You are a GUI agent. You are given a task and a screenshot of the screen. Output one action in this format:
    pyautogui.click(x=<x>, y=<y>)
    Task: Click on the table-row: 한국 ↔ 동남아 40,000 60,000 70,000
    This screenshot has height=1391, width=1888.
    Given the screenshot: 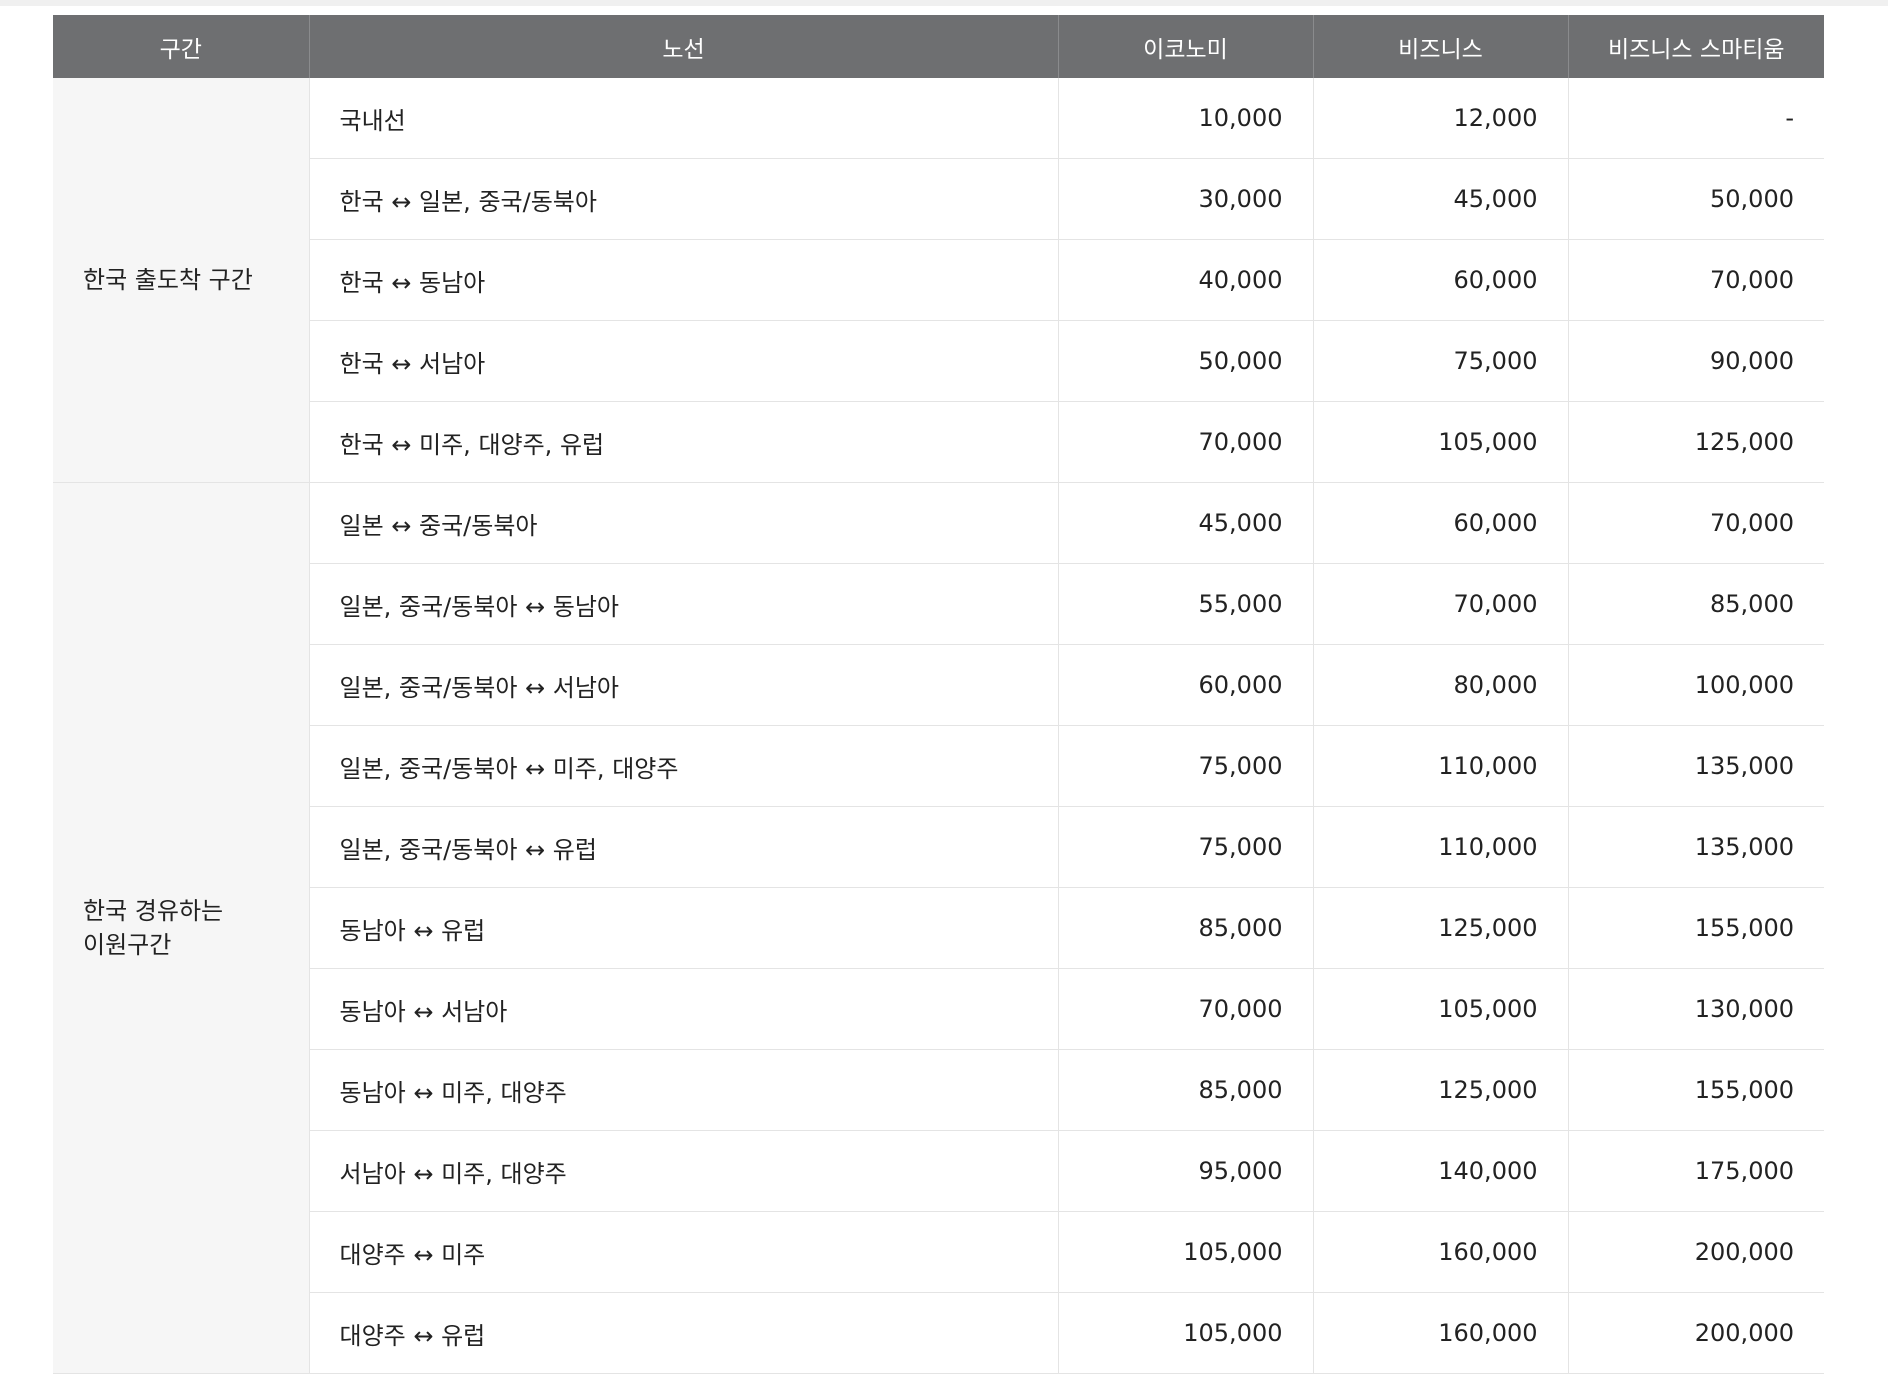 What is the action you would take?
    pyautogui.click(x=938, y=280)
    